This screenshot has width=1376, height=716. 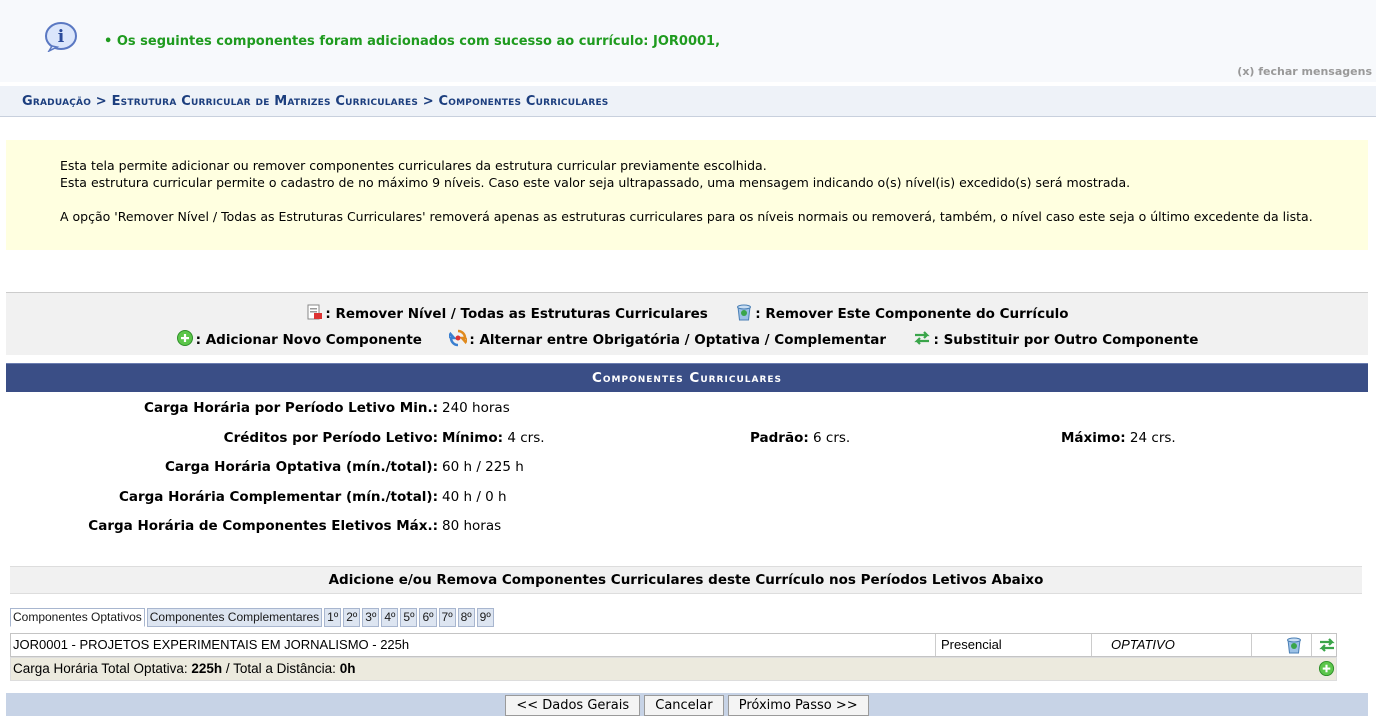 I want to click on next-step-button: Próximo Passo >>, so click(x=798, y=705).